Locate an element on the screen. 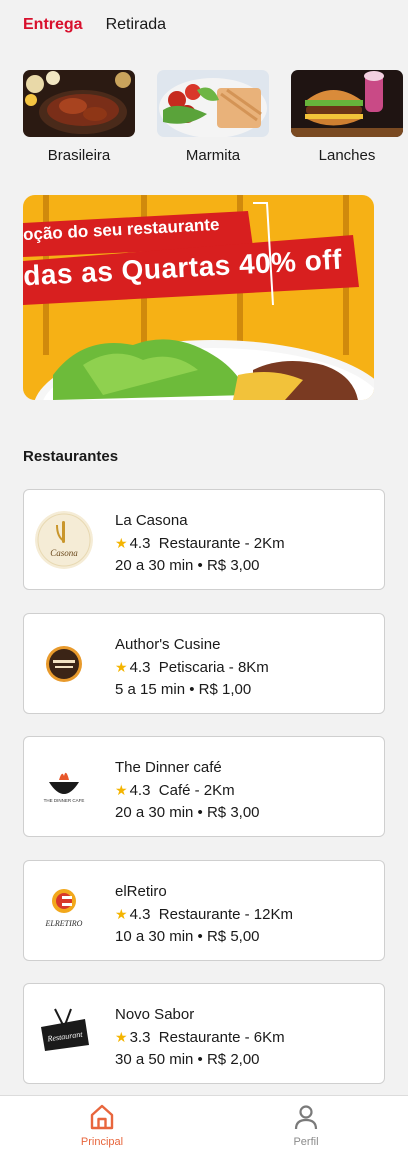 The height and width of the screenshot is (1162, 408). restaurant-rating-row: ★ 4.3 Petiscaria - 8Km is located at coordinates (192, 667).